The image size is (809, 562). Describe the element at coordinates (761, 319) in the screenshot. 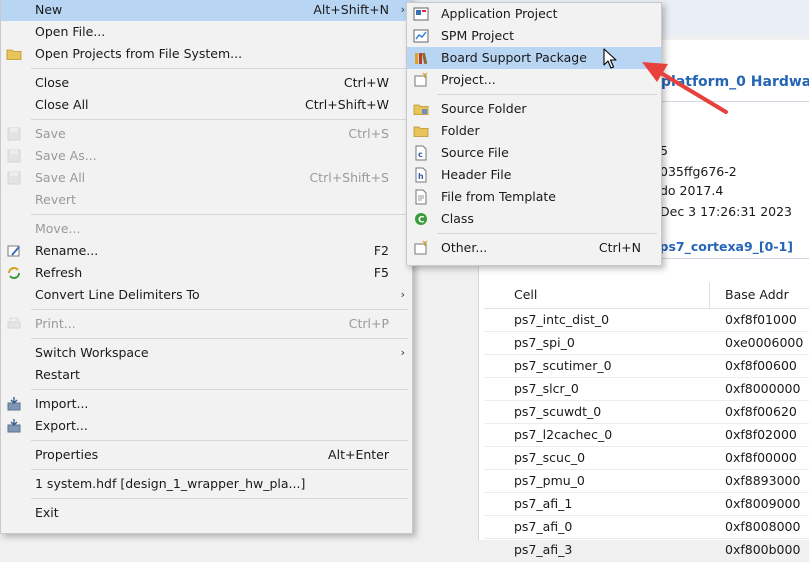

I see `cell-base-addr: 0xf8f01000` at that location.